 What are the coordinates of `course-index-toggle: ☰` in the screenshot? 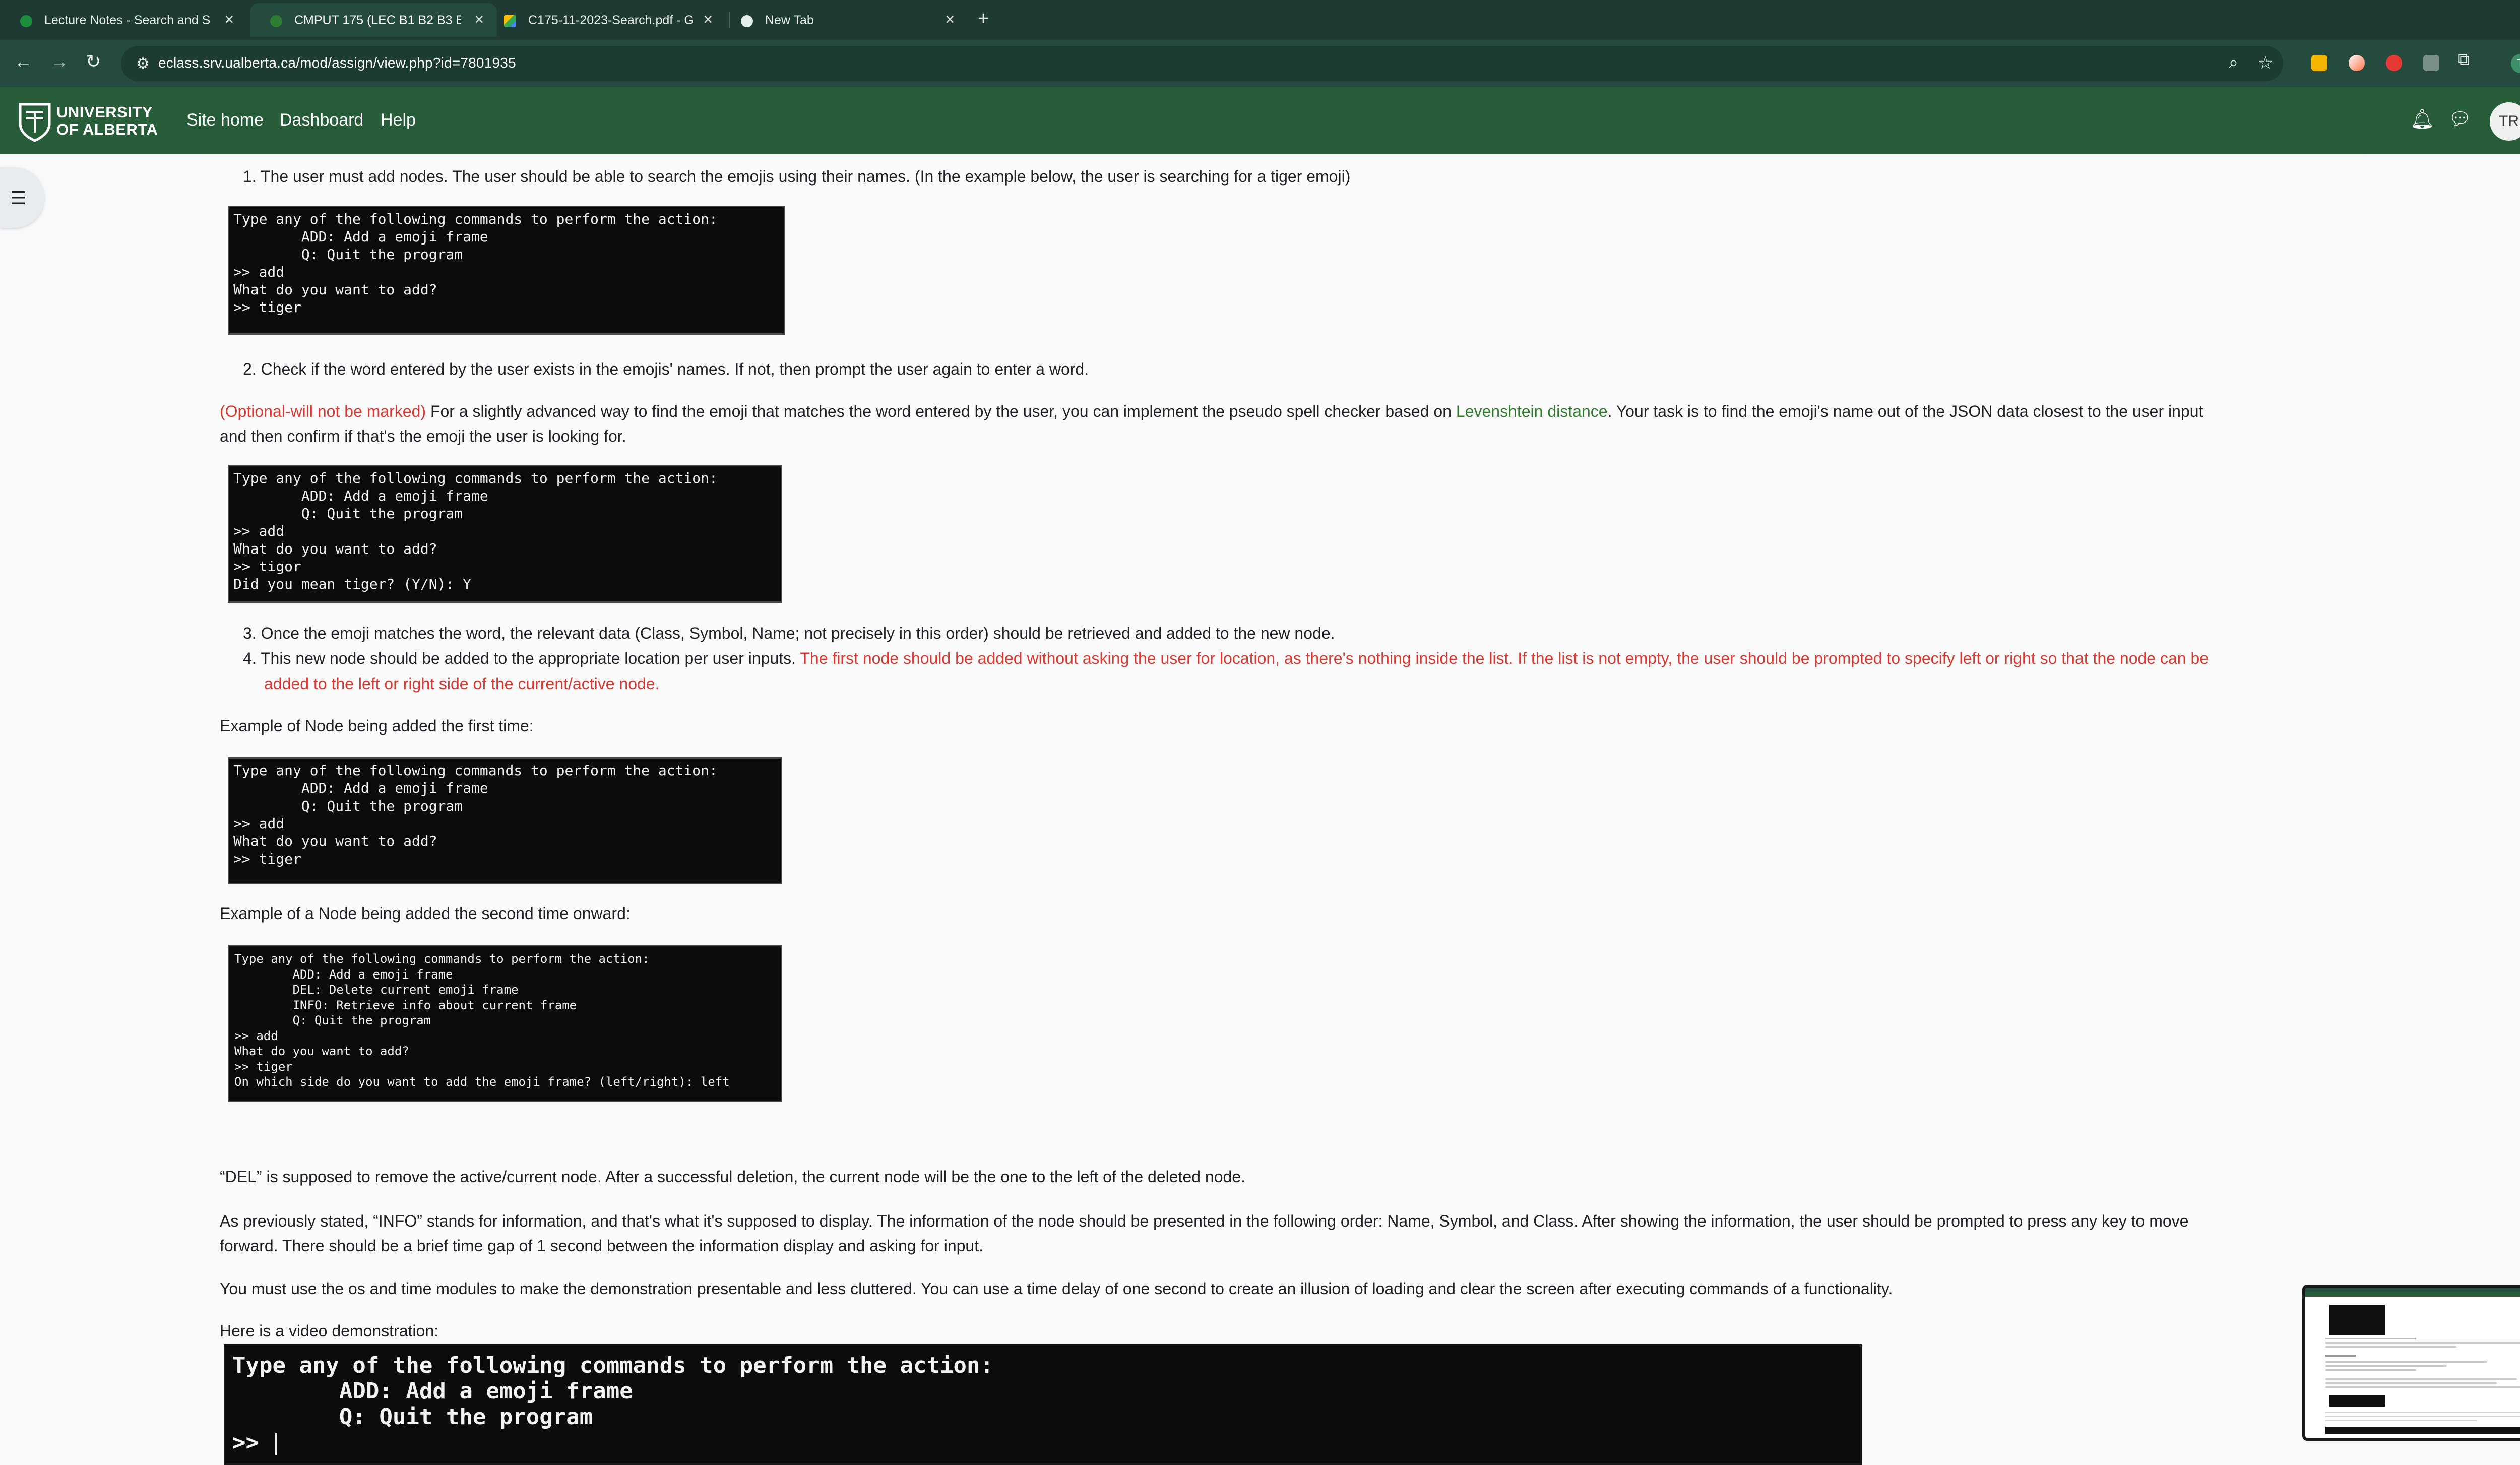 It's located at (22, 197).